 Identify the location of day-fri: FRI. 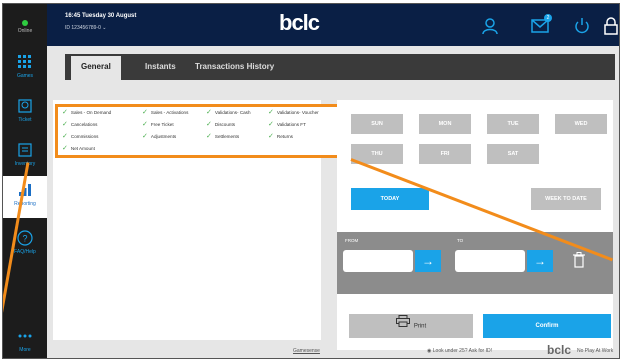
(445, 154).